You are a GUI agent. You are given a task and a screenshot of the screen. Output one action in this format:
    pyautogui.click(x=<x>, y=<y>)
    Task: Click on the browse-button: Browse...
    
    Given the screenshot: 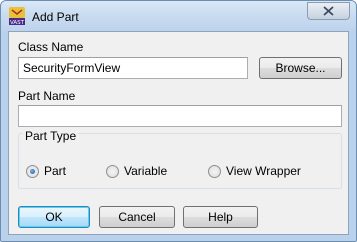 What is the action you would take?
    pyautogui.click(x=300, y=68)
    